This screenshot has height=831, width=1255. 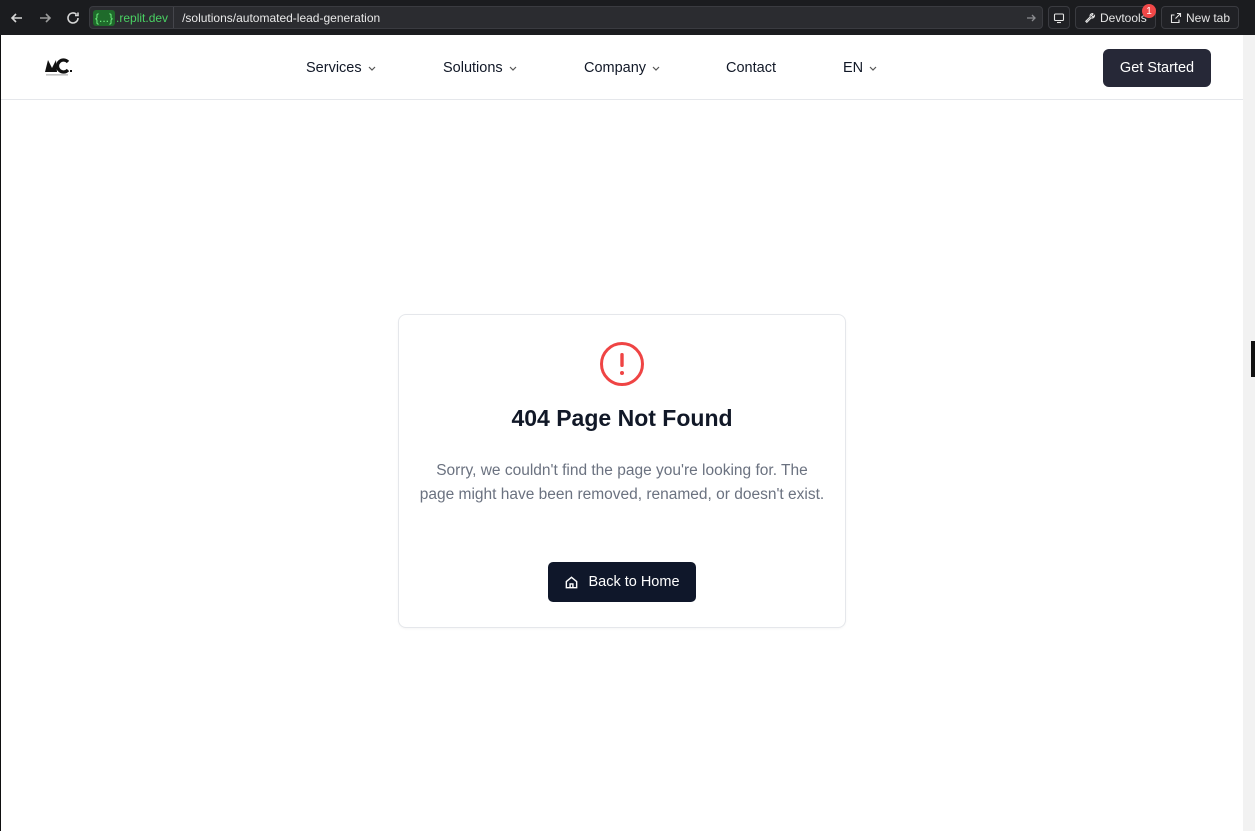 What do you see at coordinates (1123, 17) in the screenshot?
I see `devtools-label: Devtools` at bounding box center [1123, 17].